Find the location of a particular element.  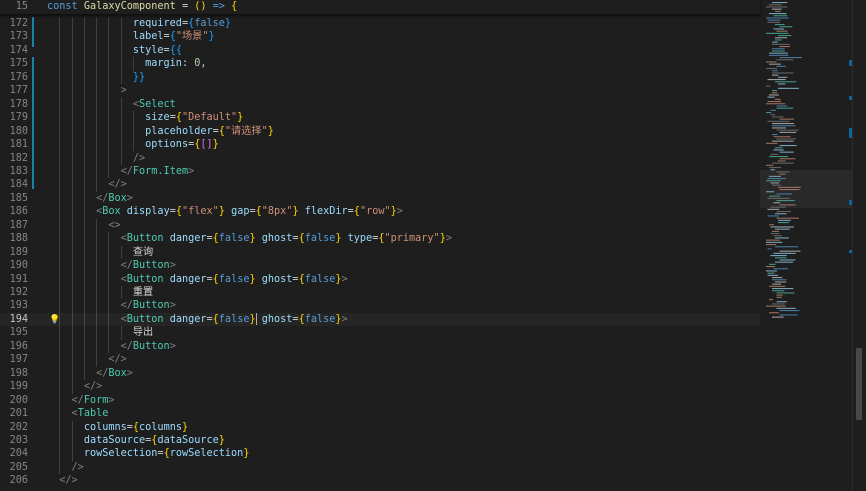

code-line: 204 rowSelection={rowSelection} is located at coordinates (380, 453).